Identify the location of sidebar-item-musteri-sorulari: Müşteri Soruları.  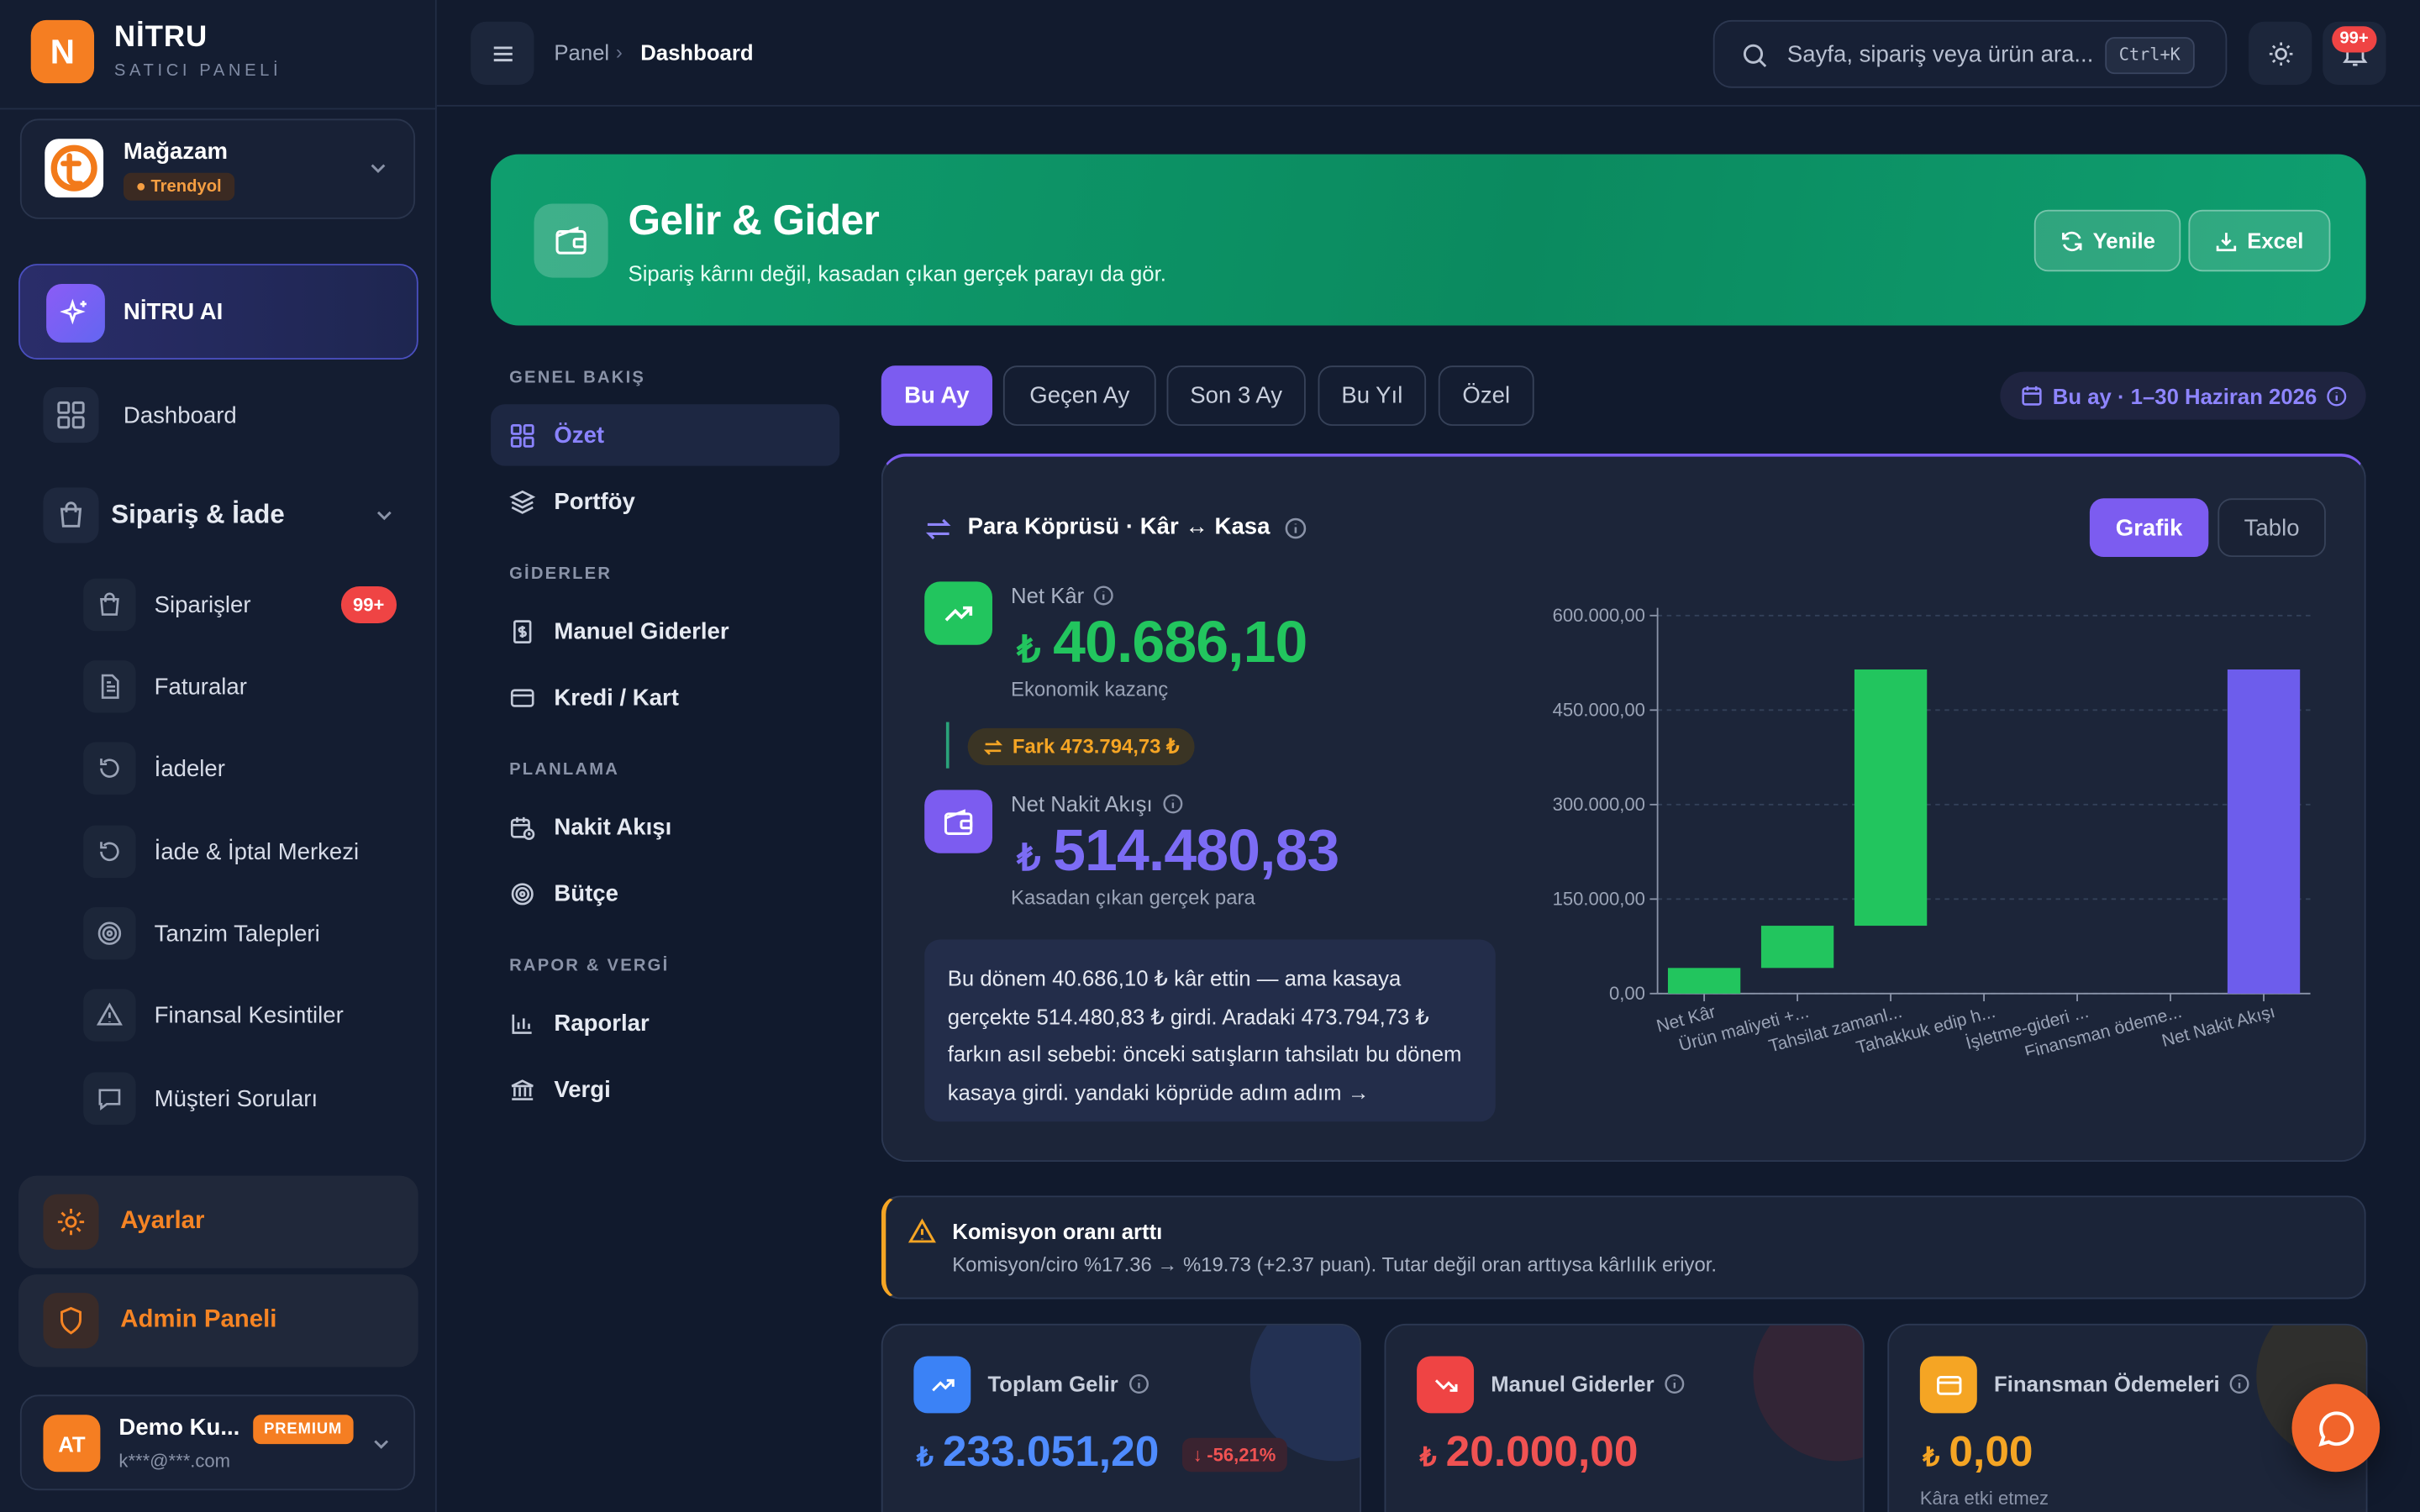
(200, 1099).